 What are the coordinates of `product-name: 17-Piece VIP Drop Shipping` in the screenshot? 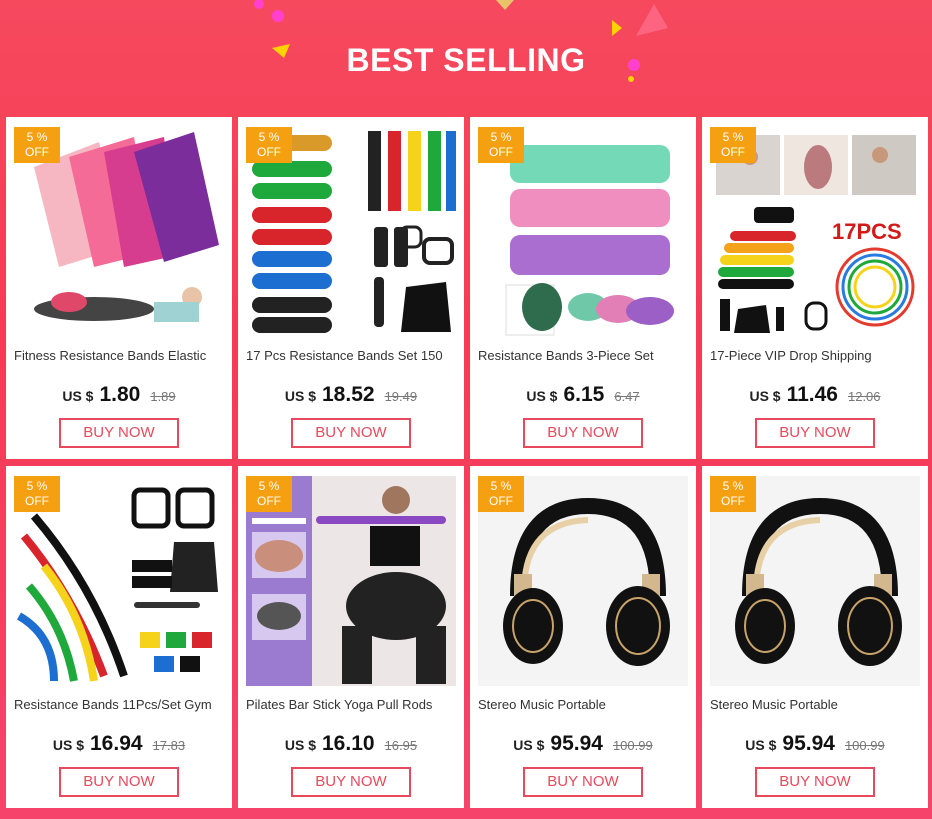 It's located at (816, 355).